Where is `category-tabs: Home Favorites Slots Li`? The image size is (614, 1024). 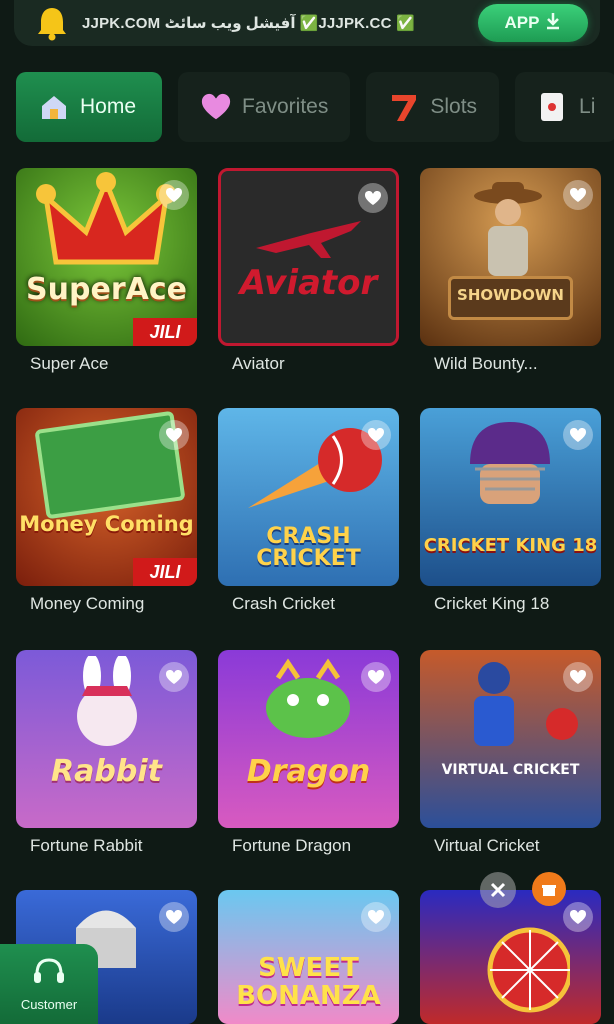
category-tabs: Home Favorites Slots Li is located at coordinates (307, 107).